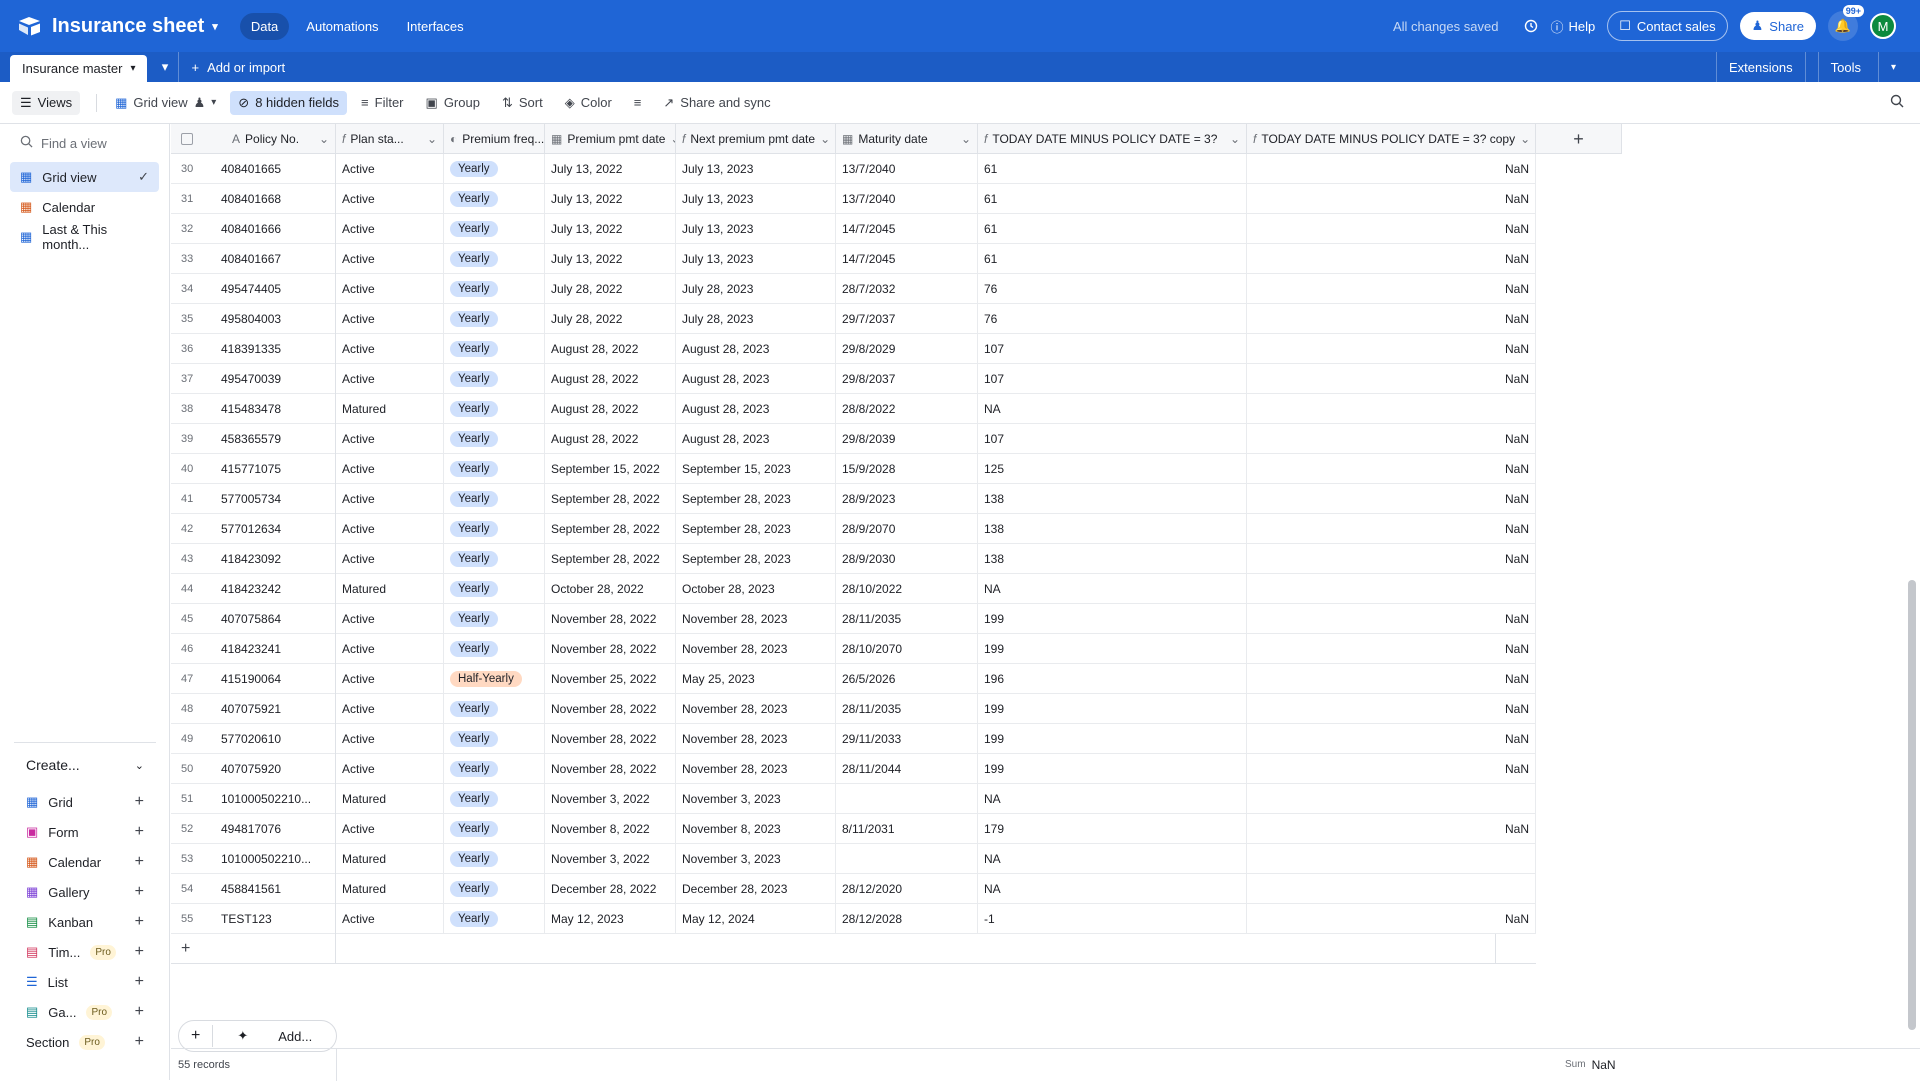  What do you see at coordinates (390, 589) in the screenshot?
I see `plan-status-cell: Matured` at bounding box center [390, 589].